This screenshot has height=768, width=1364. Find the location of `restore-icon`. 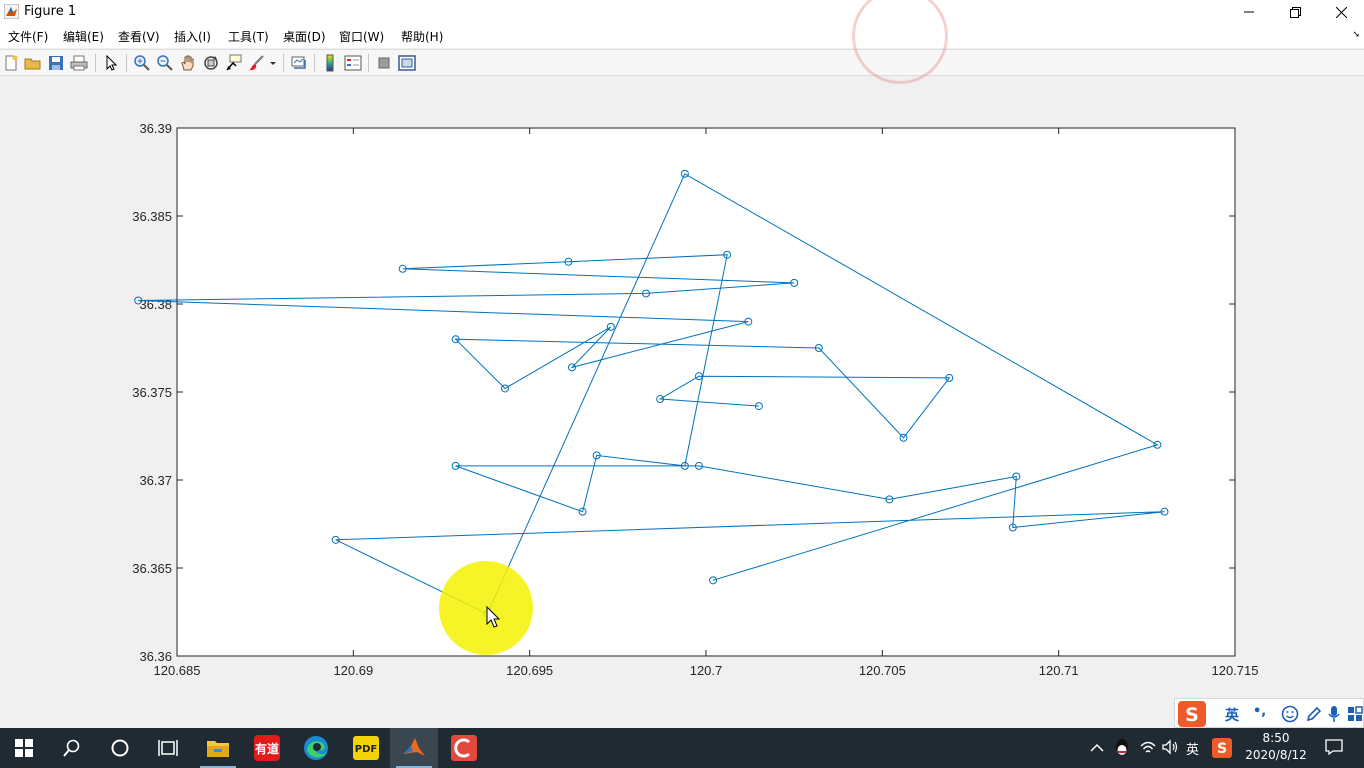

restore-icon is located at coordinates (1295, 12).